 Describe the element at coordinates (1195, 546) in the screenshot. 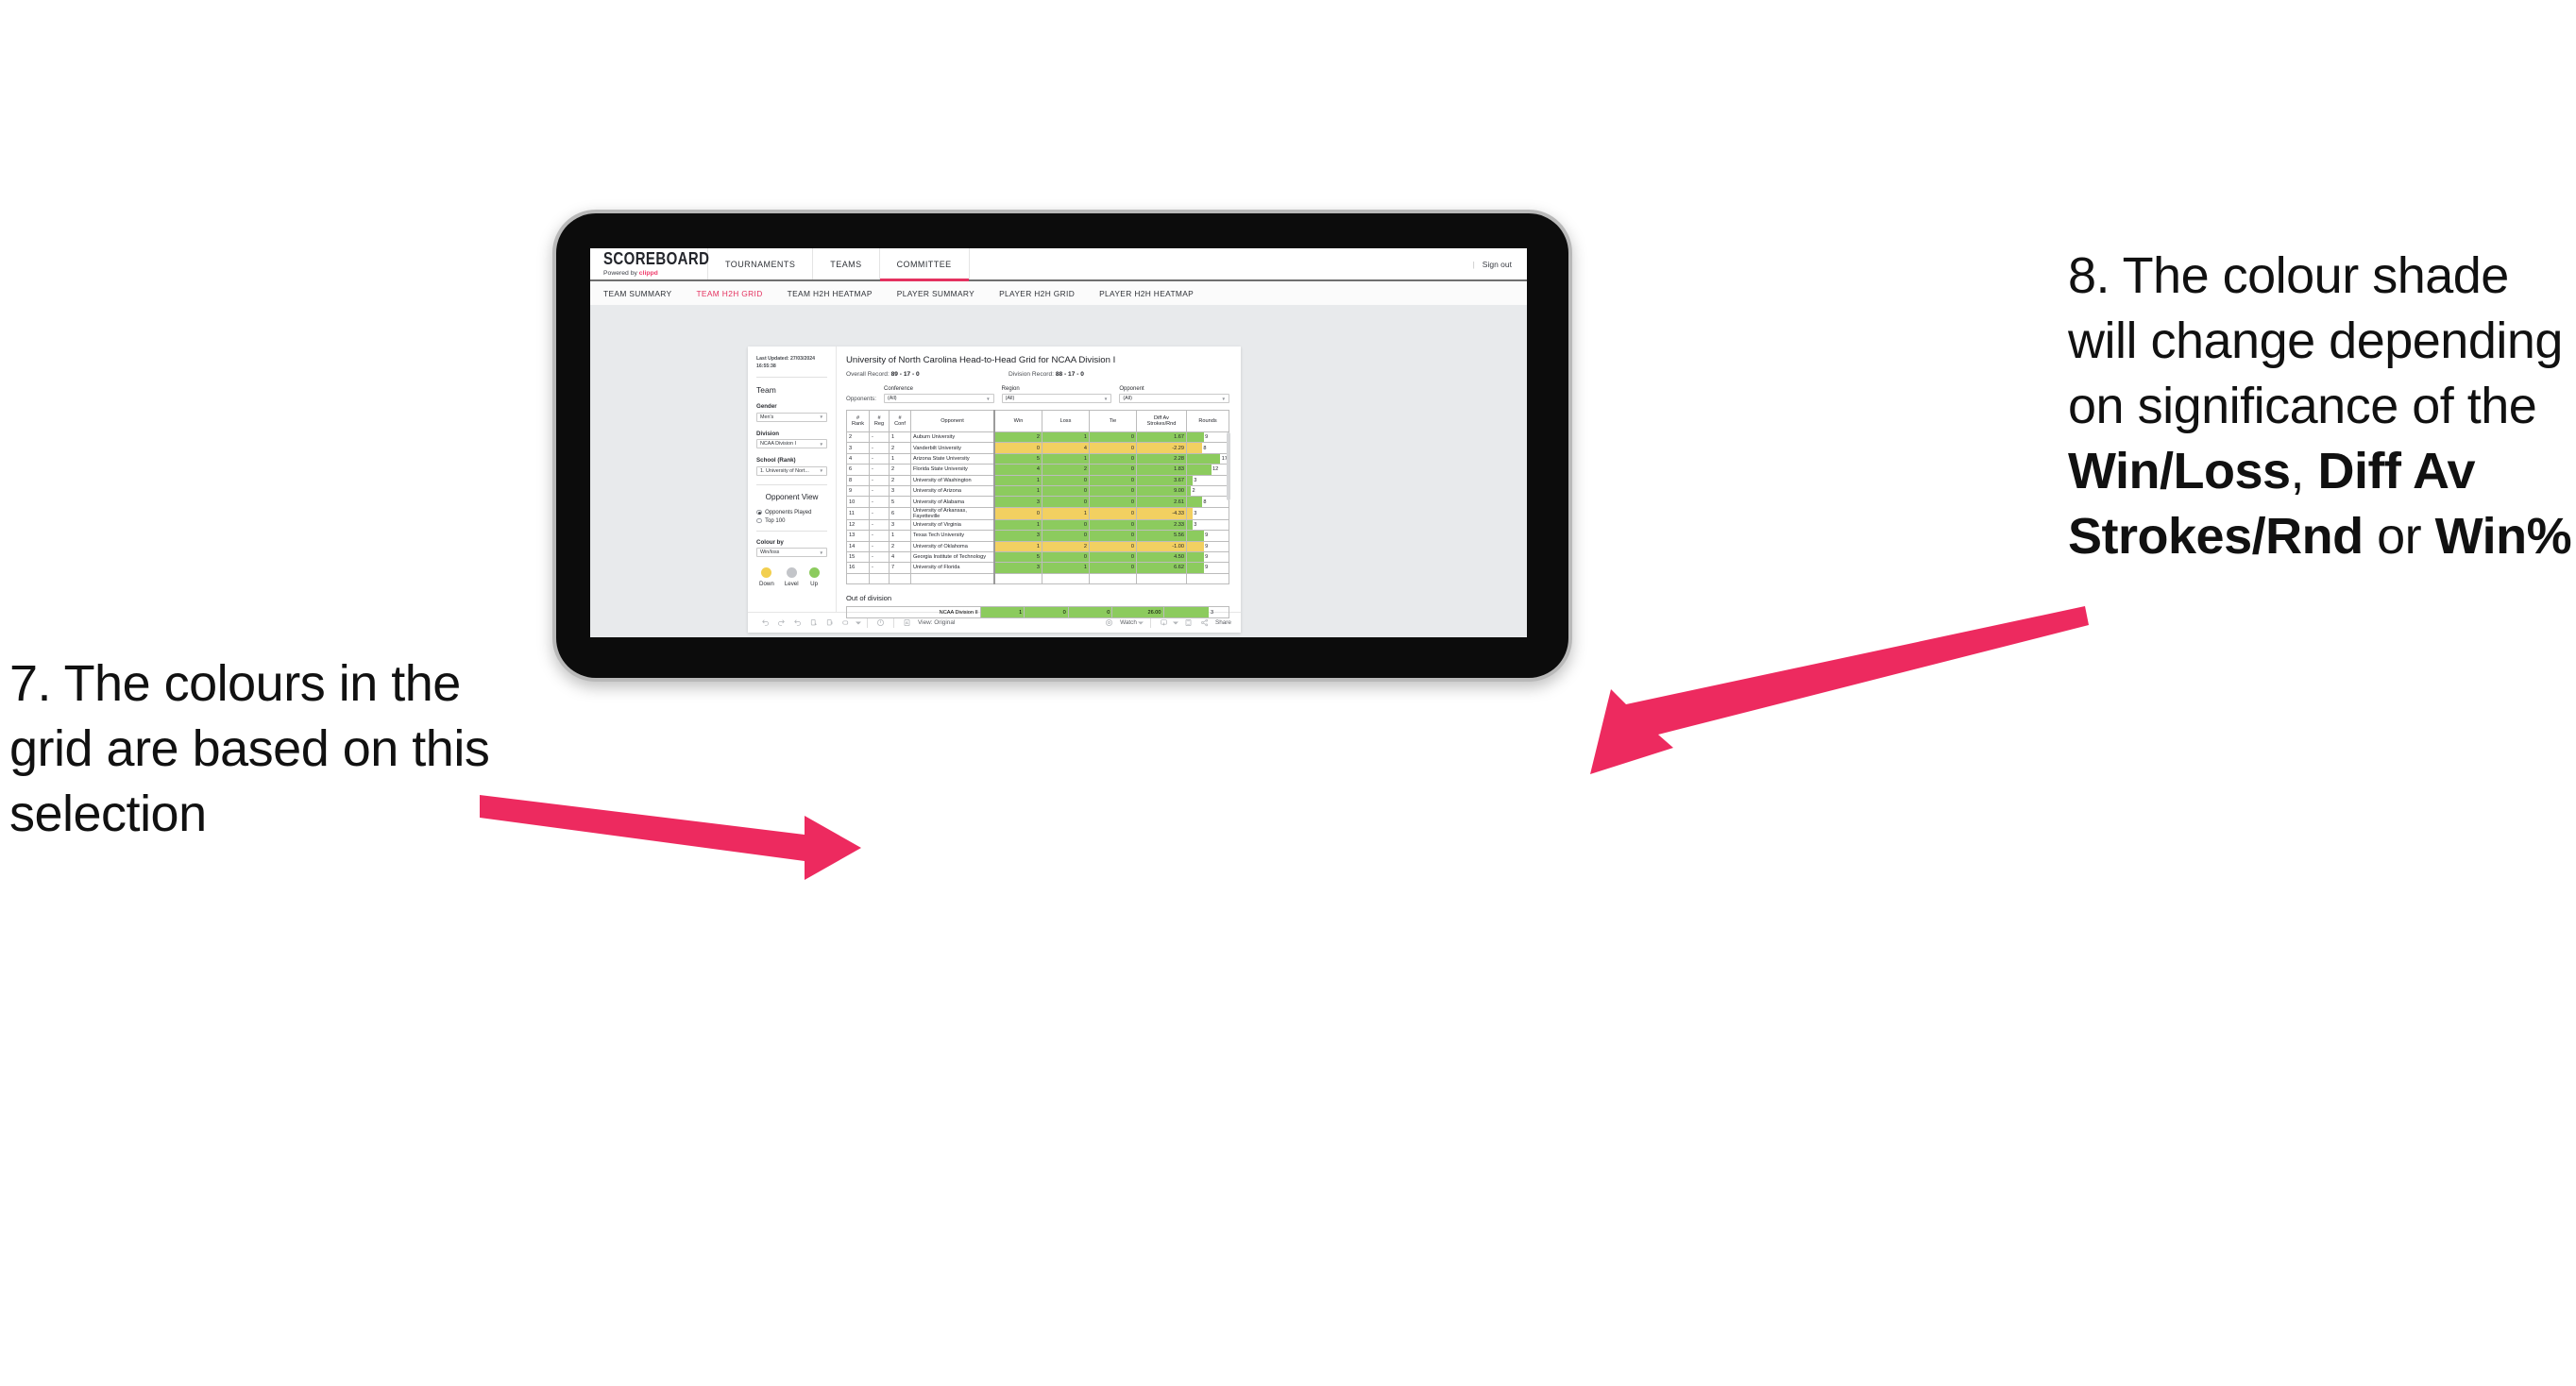

I see `rounds-bar` at that location.